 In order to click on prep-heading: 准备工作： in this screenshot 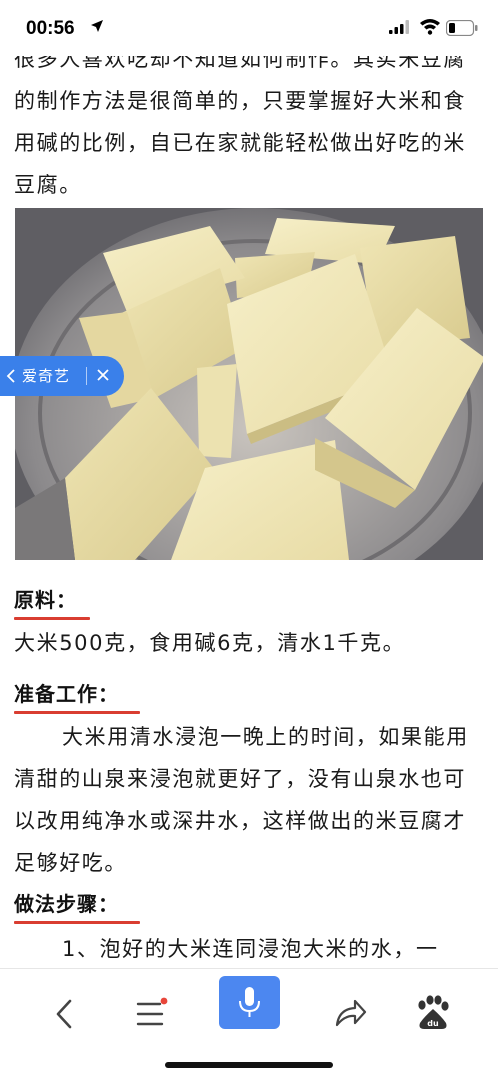, I will do `click(77, 696)`.